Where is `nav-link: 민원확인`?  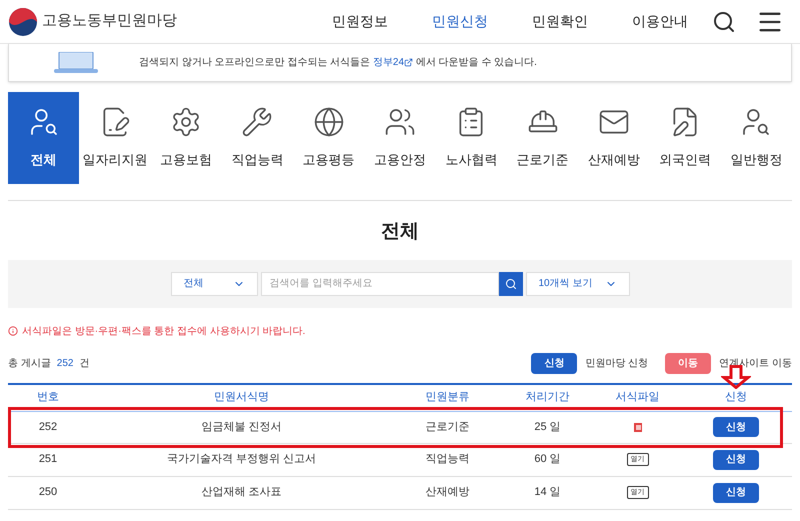 nav-link: 민원확인 is located at coordinates (560, 21).